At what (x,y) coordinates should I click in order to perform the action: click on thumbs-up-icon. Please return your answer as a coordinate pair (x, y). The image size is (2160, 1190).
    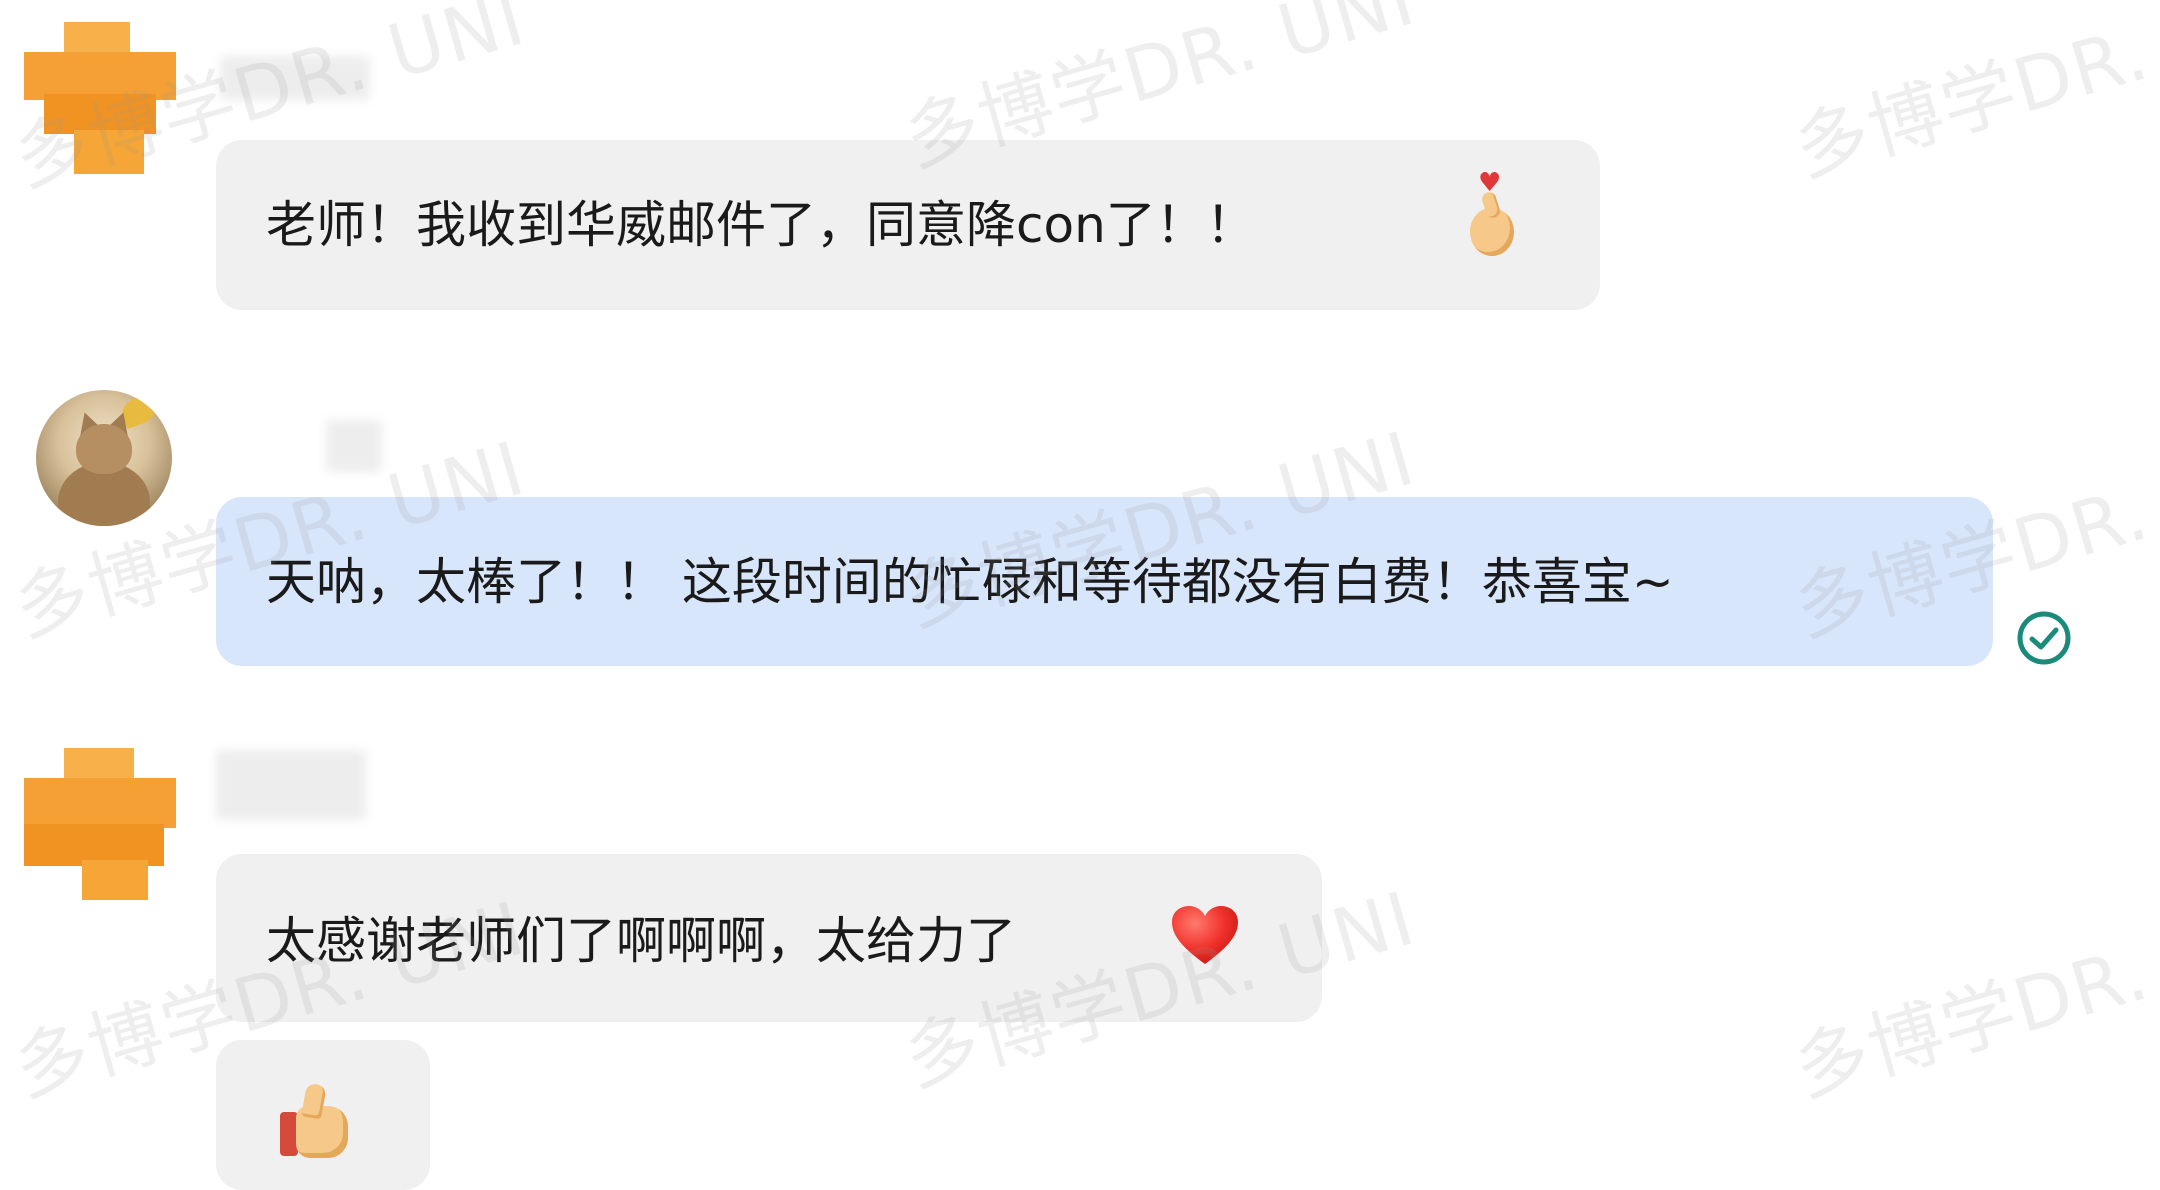
    Looking at the image, I should click on (320, 1123).